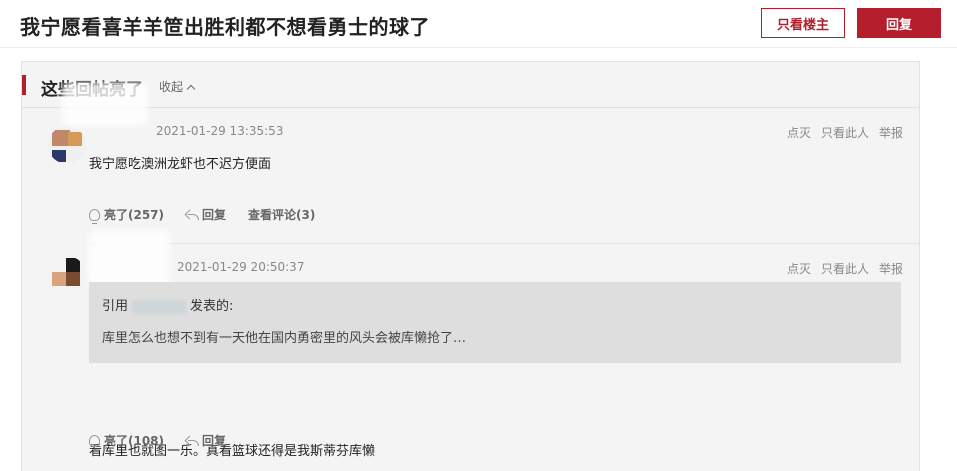  I want to click on view-comments-label: 查看评论(3), so click(282, 215).